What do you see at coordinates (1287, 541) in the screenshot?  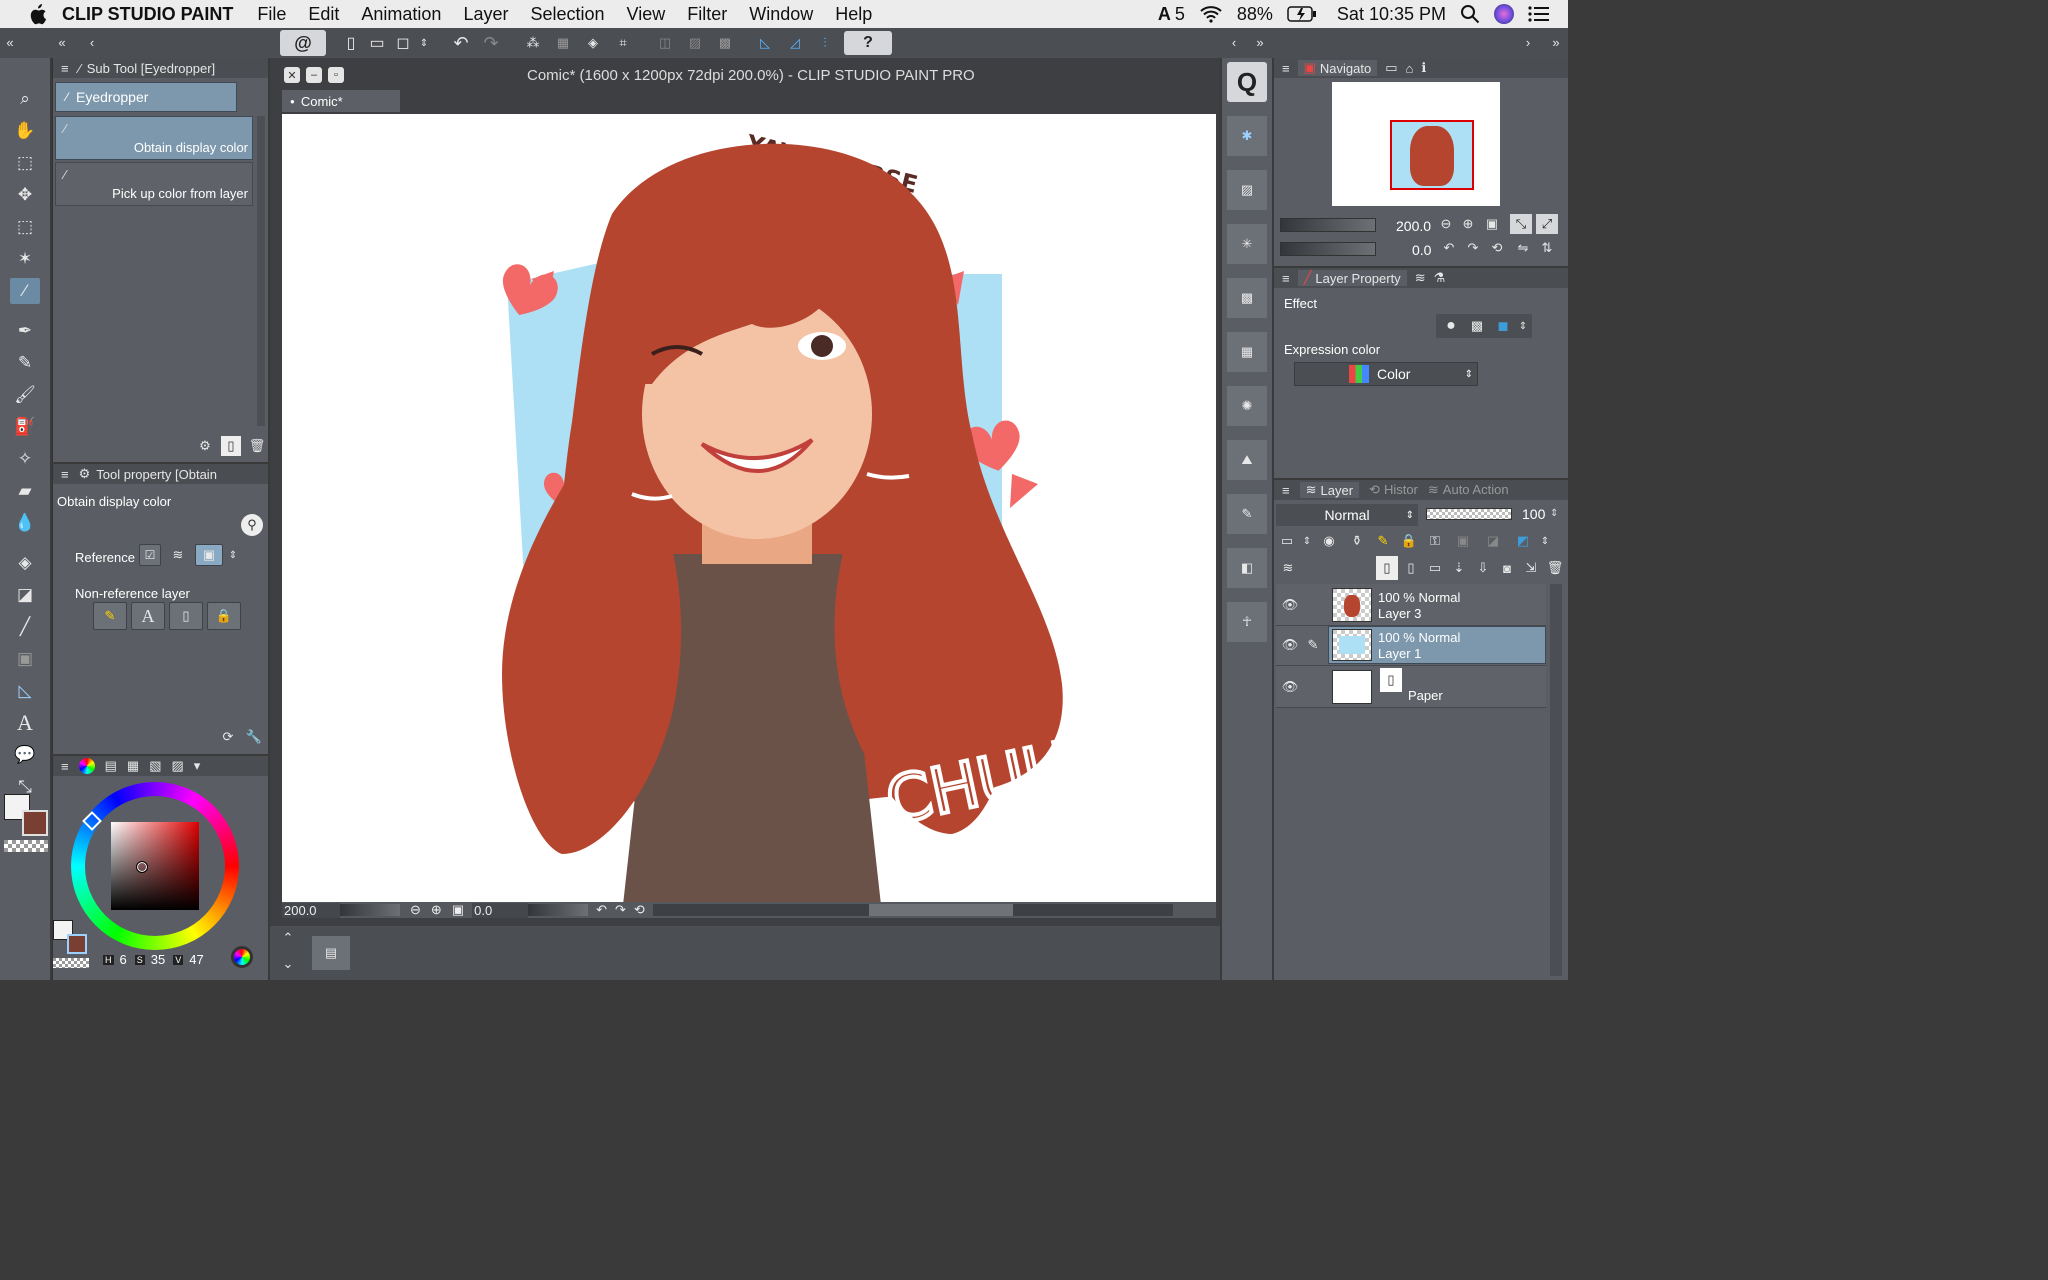 I see `layer-color-icon: ▭` at bounding box center [1287, 541].